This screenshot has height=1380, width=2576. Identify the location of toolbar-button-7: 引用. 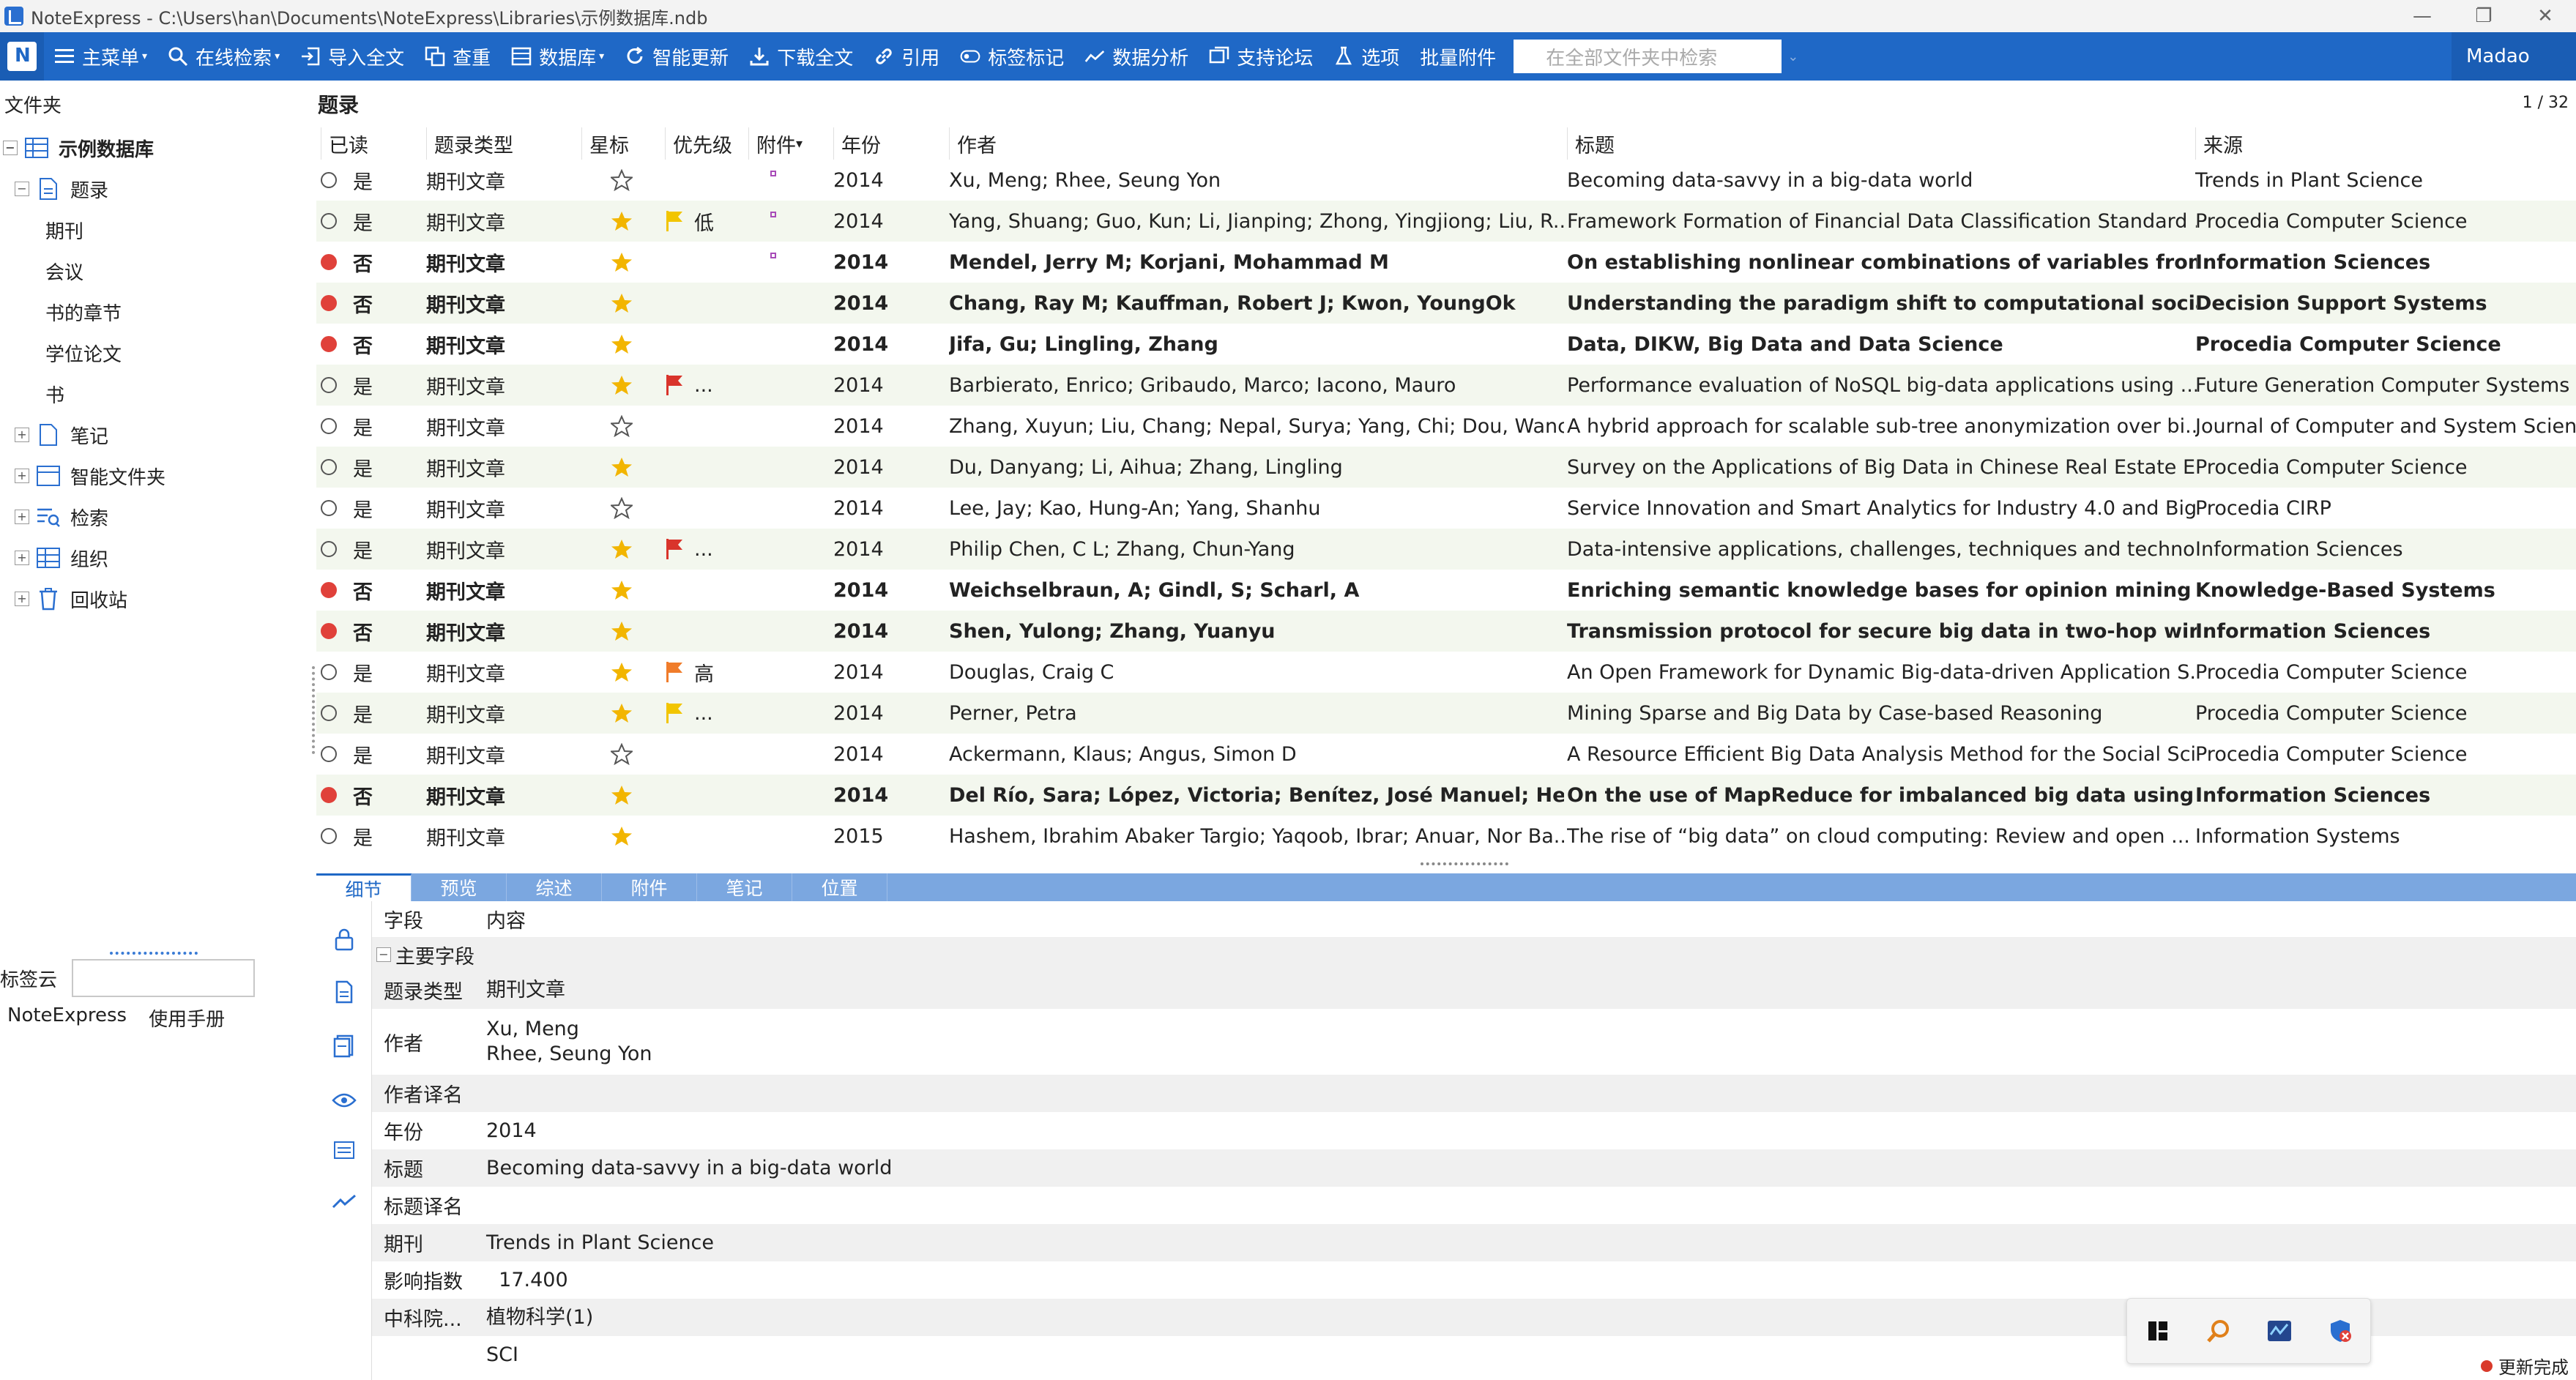
(906, 56).